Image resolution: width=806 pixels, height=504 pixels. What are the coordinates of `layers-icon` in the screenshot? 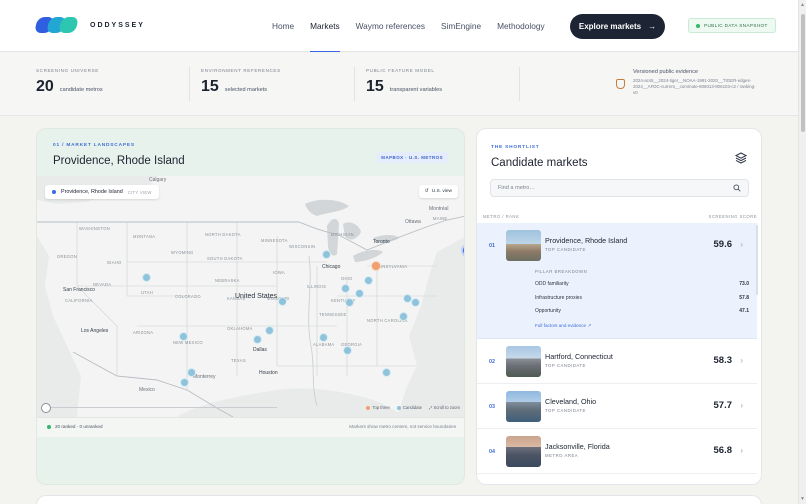 It's located at (741, 158).